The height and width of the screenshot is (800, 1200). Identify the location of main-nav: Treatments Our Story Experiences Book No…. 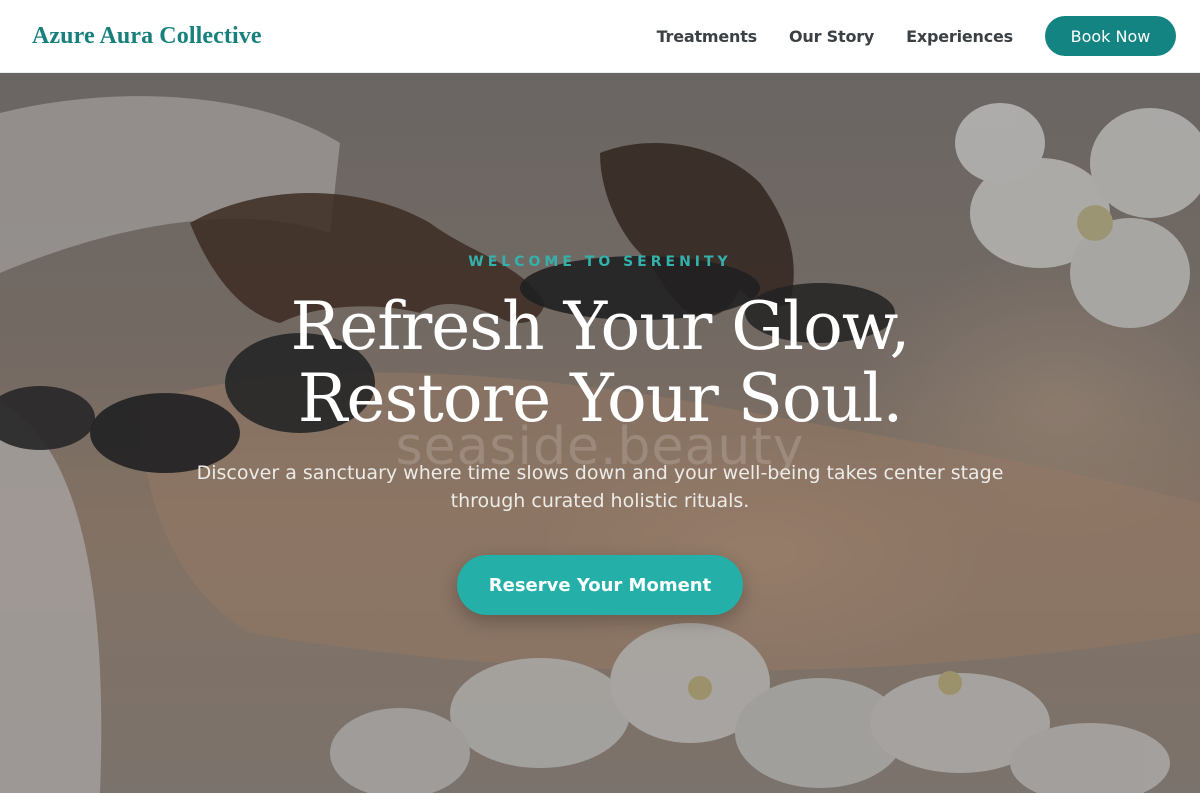
(916, 36).